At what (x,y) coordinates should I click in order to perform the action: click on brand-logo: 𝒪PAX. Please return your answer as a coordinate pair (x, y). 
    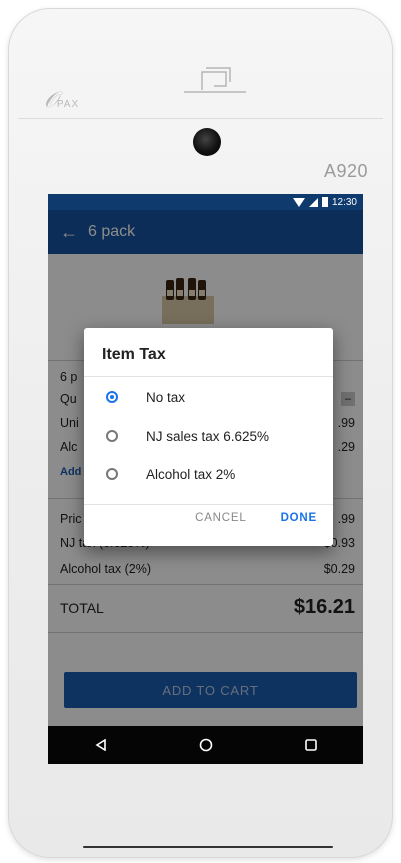
    Looking at the image, I should click on (62, 100).